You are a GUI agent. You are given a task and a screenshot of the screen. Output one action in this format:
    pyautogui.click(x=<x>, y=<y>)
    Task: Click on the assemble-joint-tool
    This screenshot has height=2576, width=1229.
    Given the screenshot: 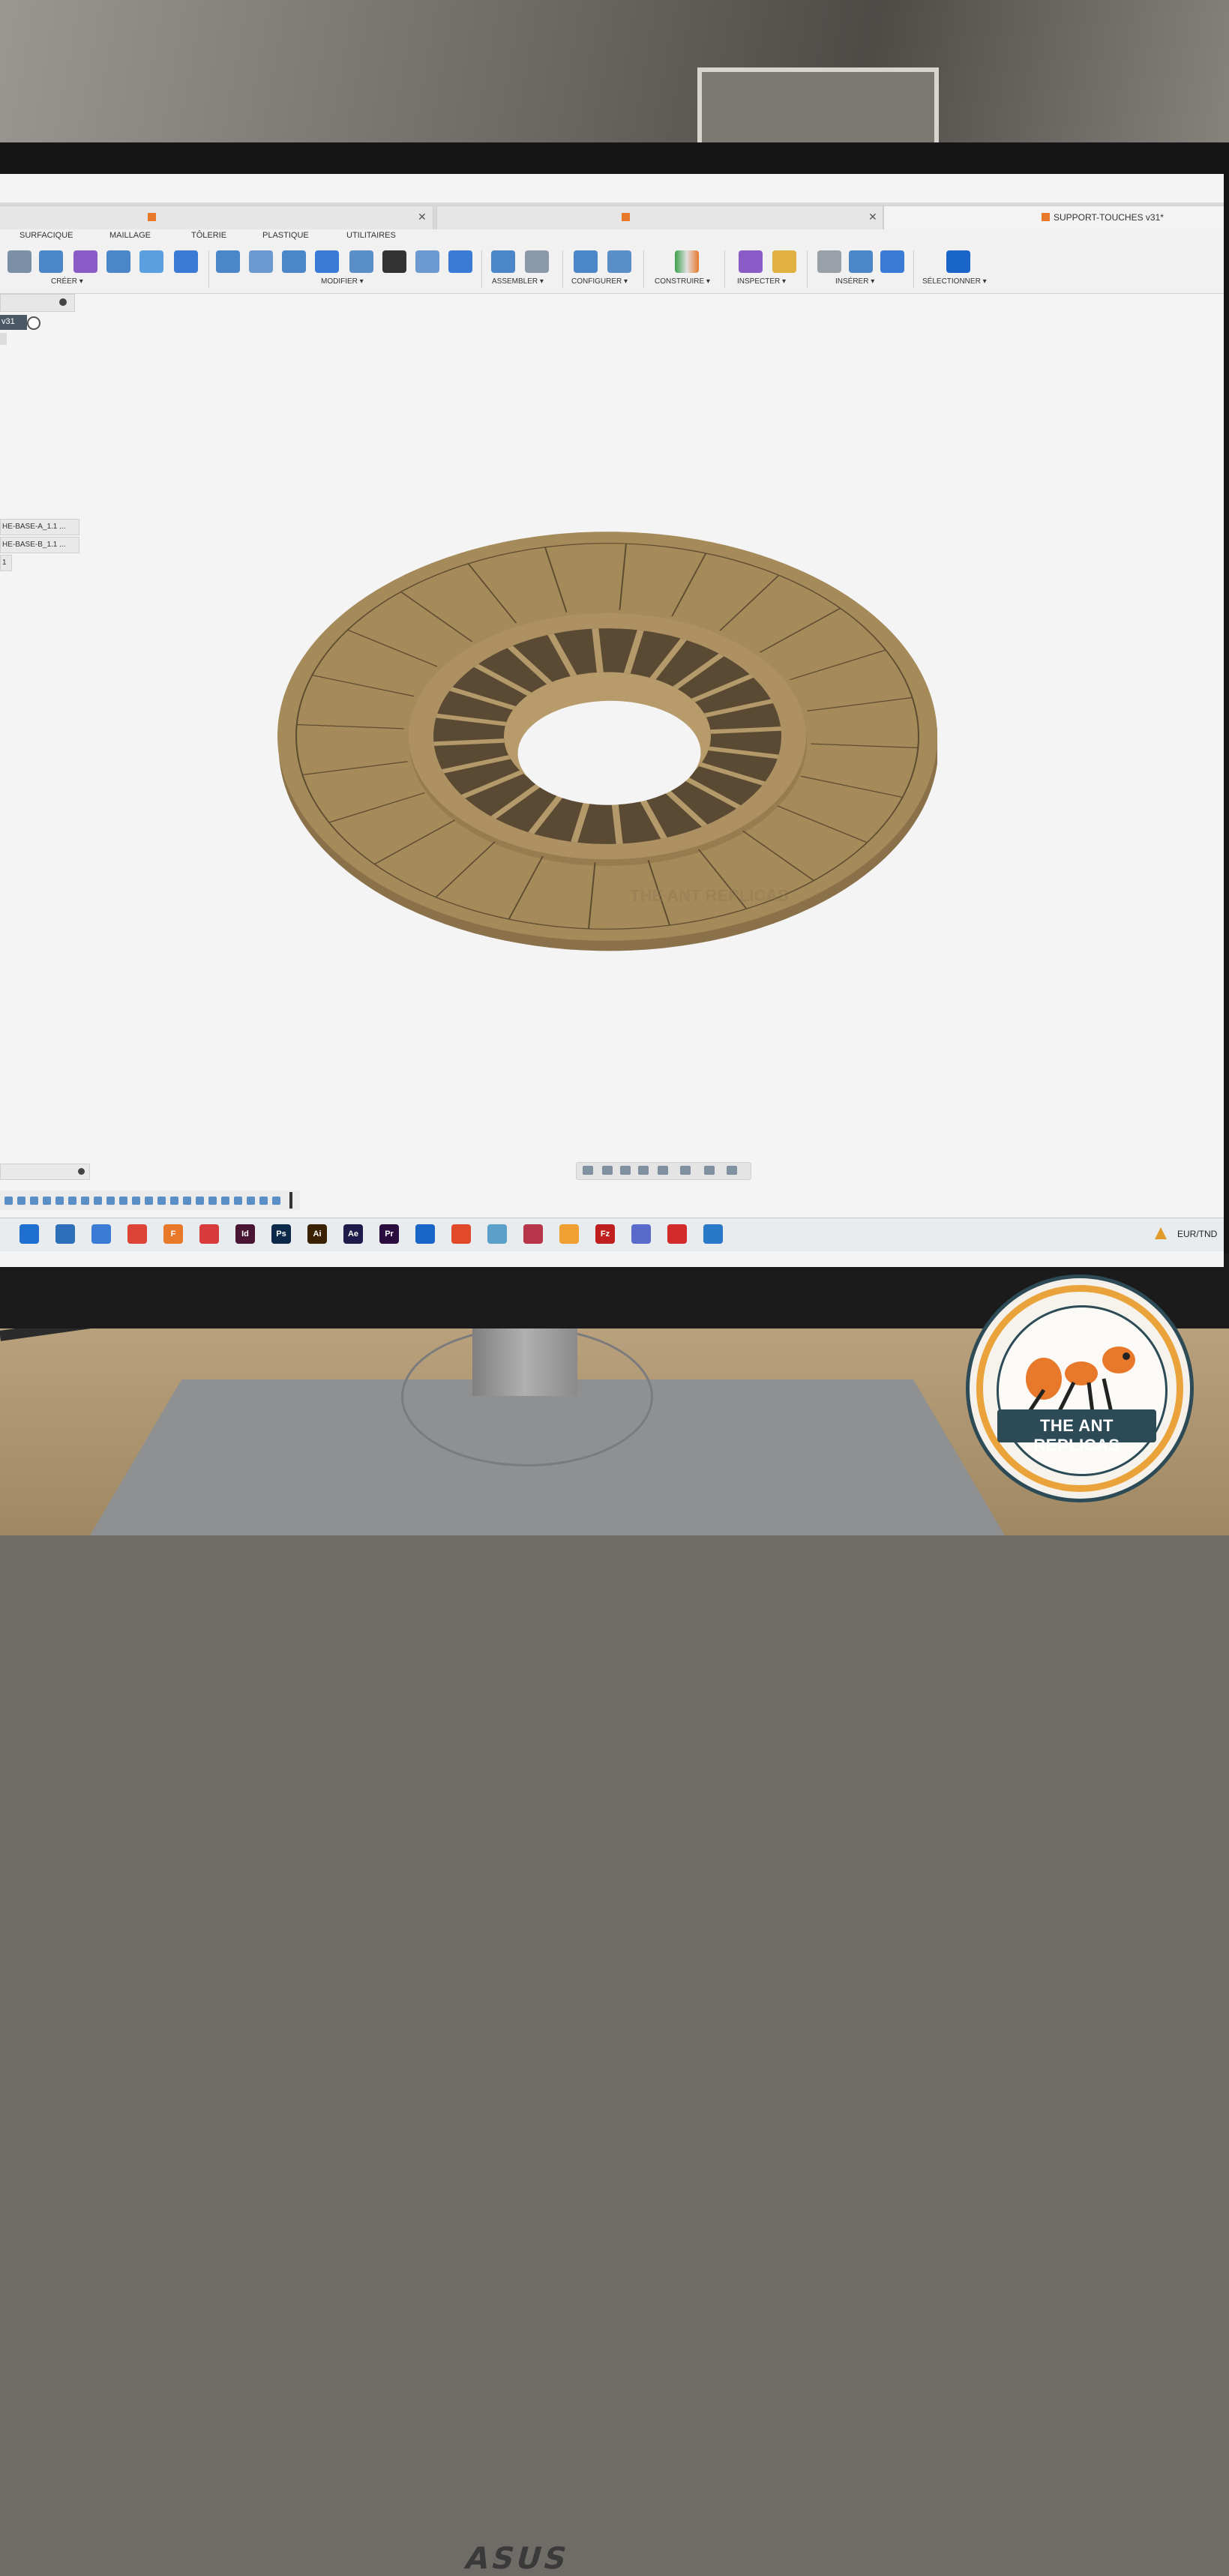 What is the action you would take?
    pyautogui.click(x=537, y=261)
    